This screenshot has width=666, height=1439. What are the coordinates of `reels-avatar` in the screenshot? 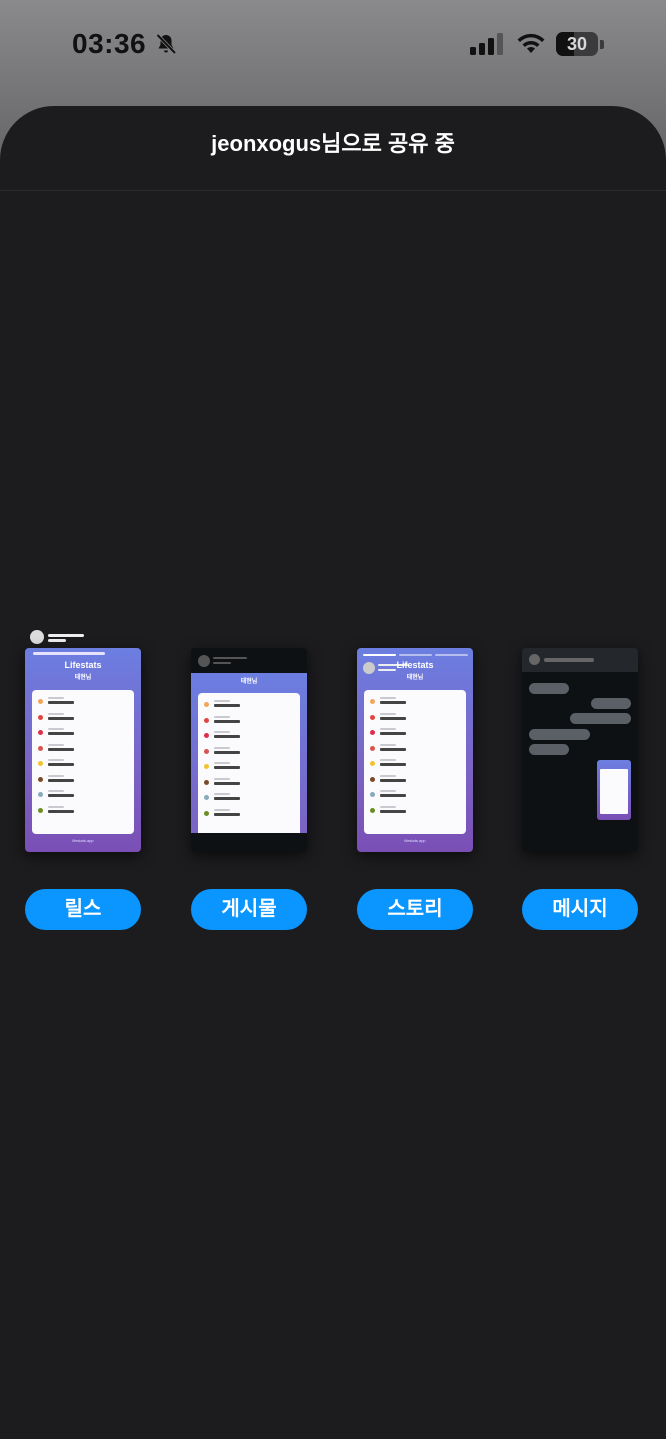 It's located at (37, 637).